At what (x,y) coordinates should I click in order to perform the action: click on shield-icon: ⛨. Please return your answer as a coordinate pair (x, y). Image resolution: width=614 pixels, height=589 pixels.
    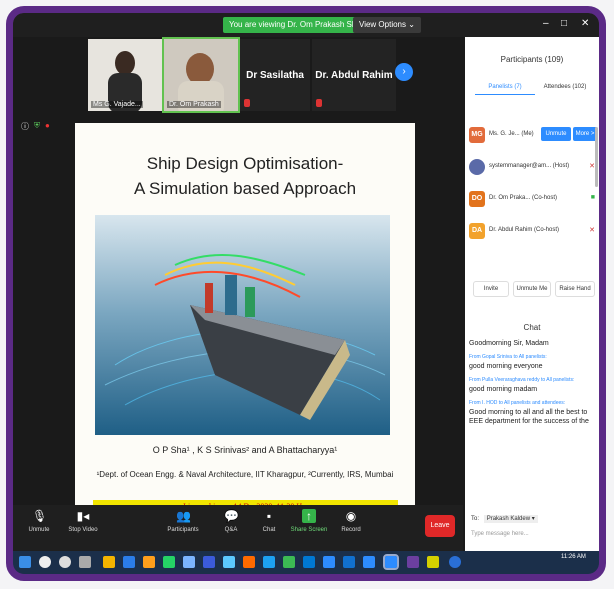
    Looking at the image, I should click on (37, 126).